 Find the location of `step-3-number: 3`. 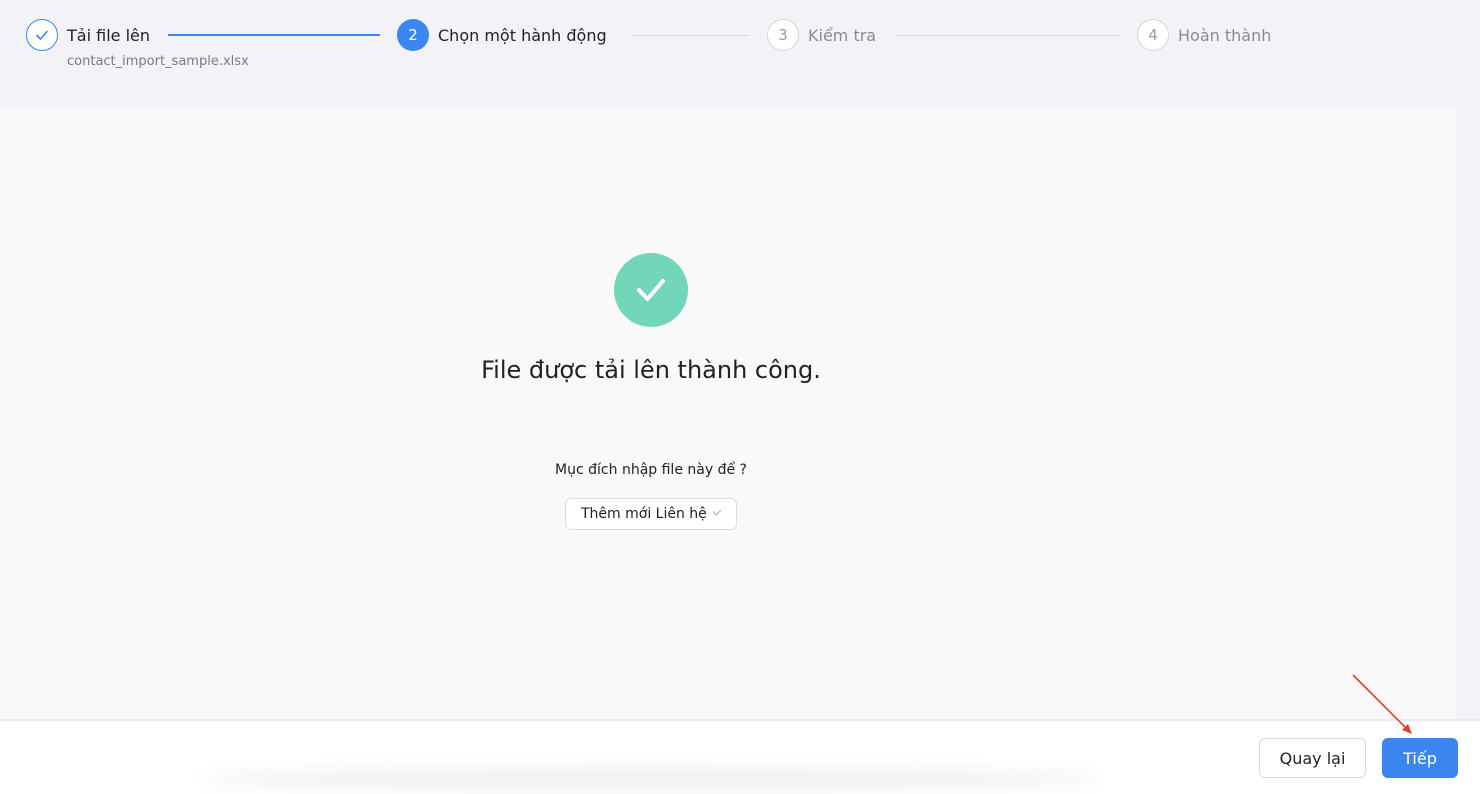

step-3-number: 3 is located at coordinates (783, 35).